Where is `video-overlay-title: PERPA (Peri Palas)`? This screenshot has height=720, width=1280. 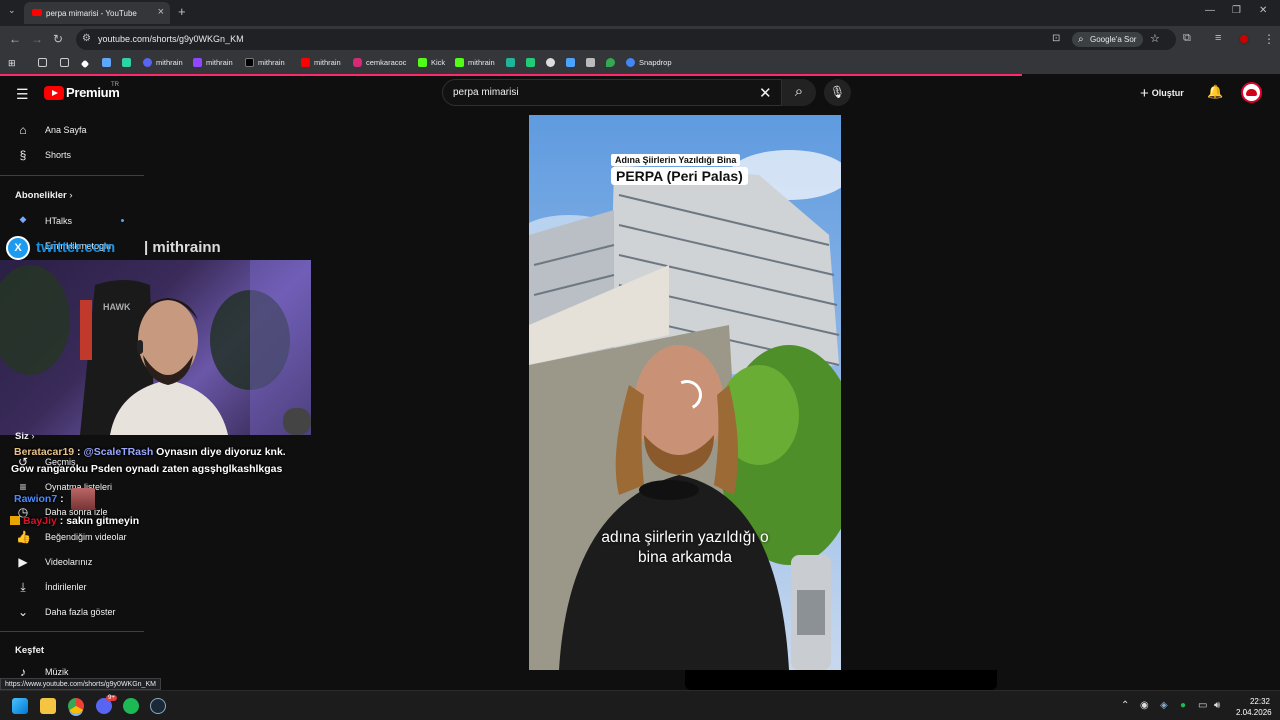
video-overlay-title: PERPA (Peri Palas) is located at coordinates (679, 176).